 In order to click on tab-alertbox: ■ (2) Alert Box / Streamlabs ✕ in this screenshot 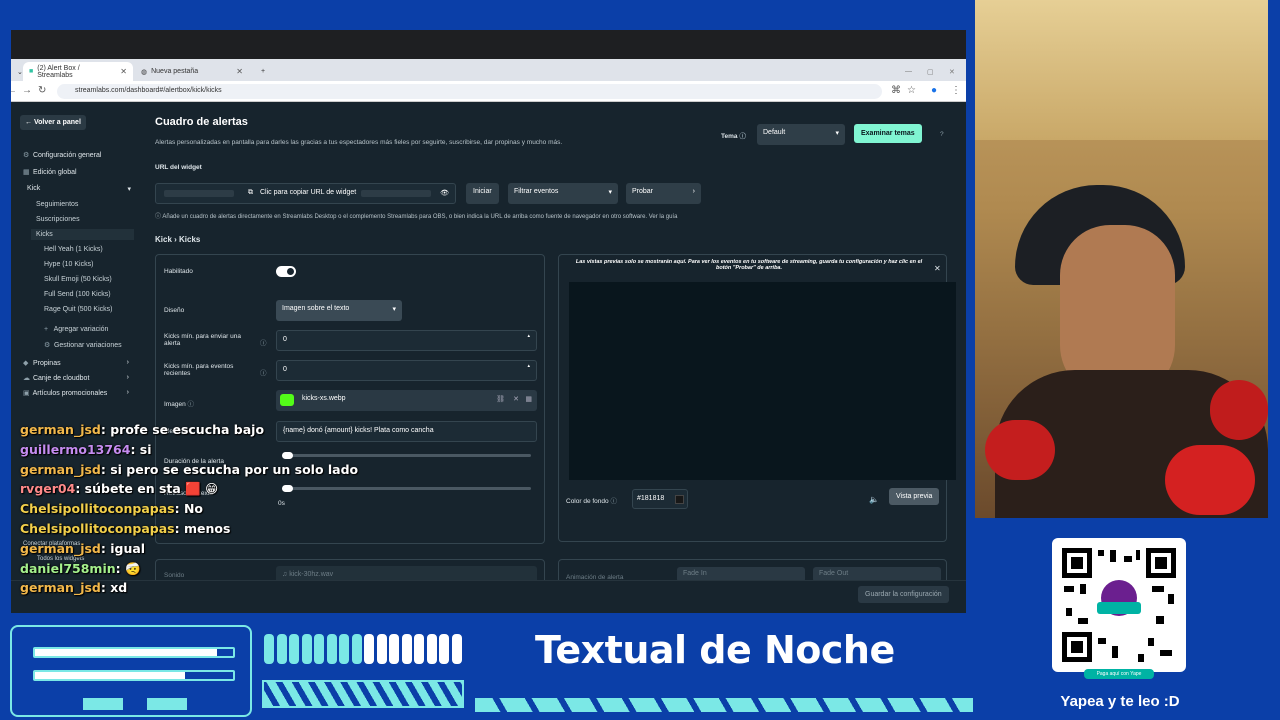, I will do `click(78, 71)`.